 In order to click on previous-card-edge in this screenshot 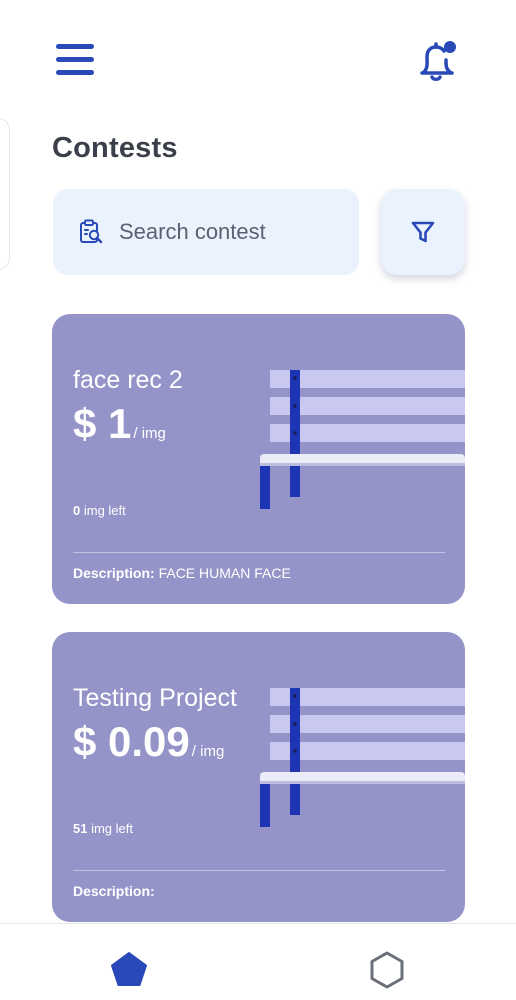, I will do `click(5, 194)`.